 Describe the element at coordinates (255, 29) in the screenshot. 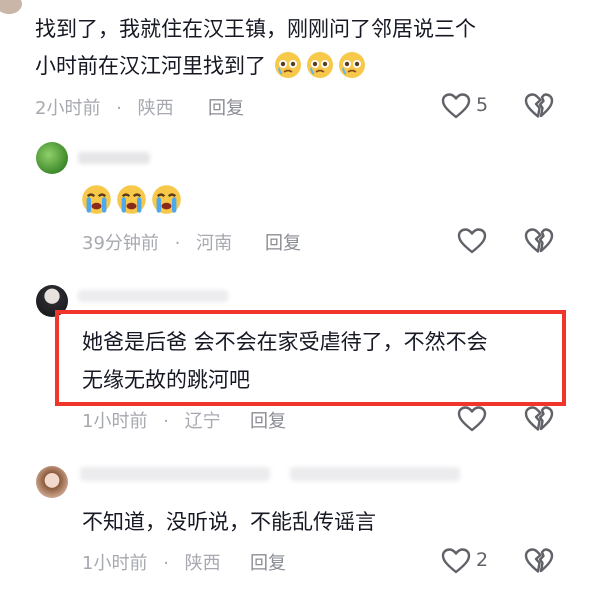

I see `comment-text: 找到了，我就住在汉王镇，刚刚问了邻居说三个` at that location.